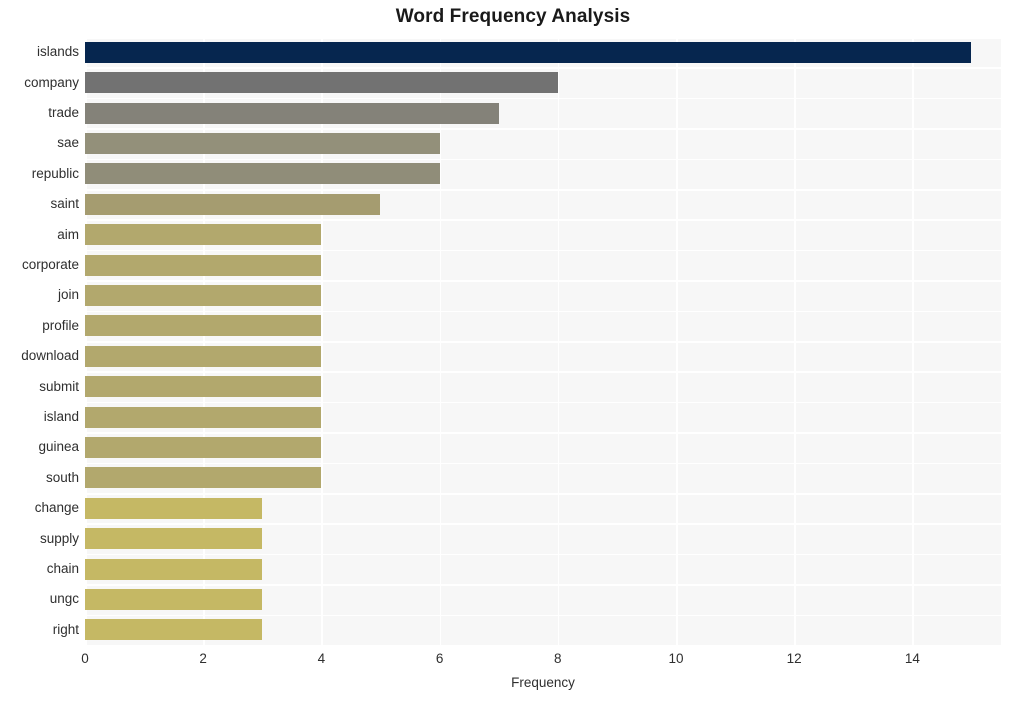  What do you see at coordinates (439, 658) in the screenshot?
I see `x-tick-label: 6` at bounding box center [439, 658].